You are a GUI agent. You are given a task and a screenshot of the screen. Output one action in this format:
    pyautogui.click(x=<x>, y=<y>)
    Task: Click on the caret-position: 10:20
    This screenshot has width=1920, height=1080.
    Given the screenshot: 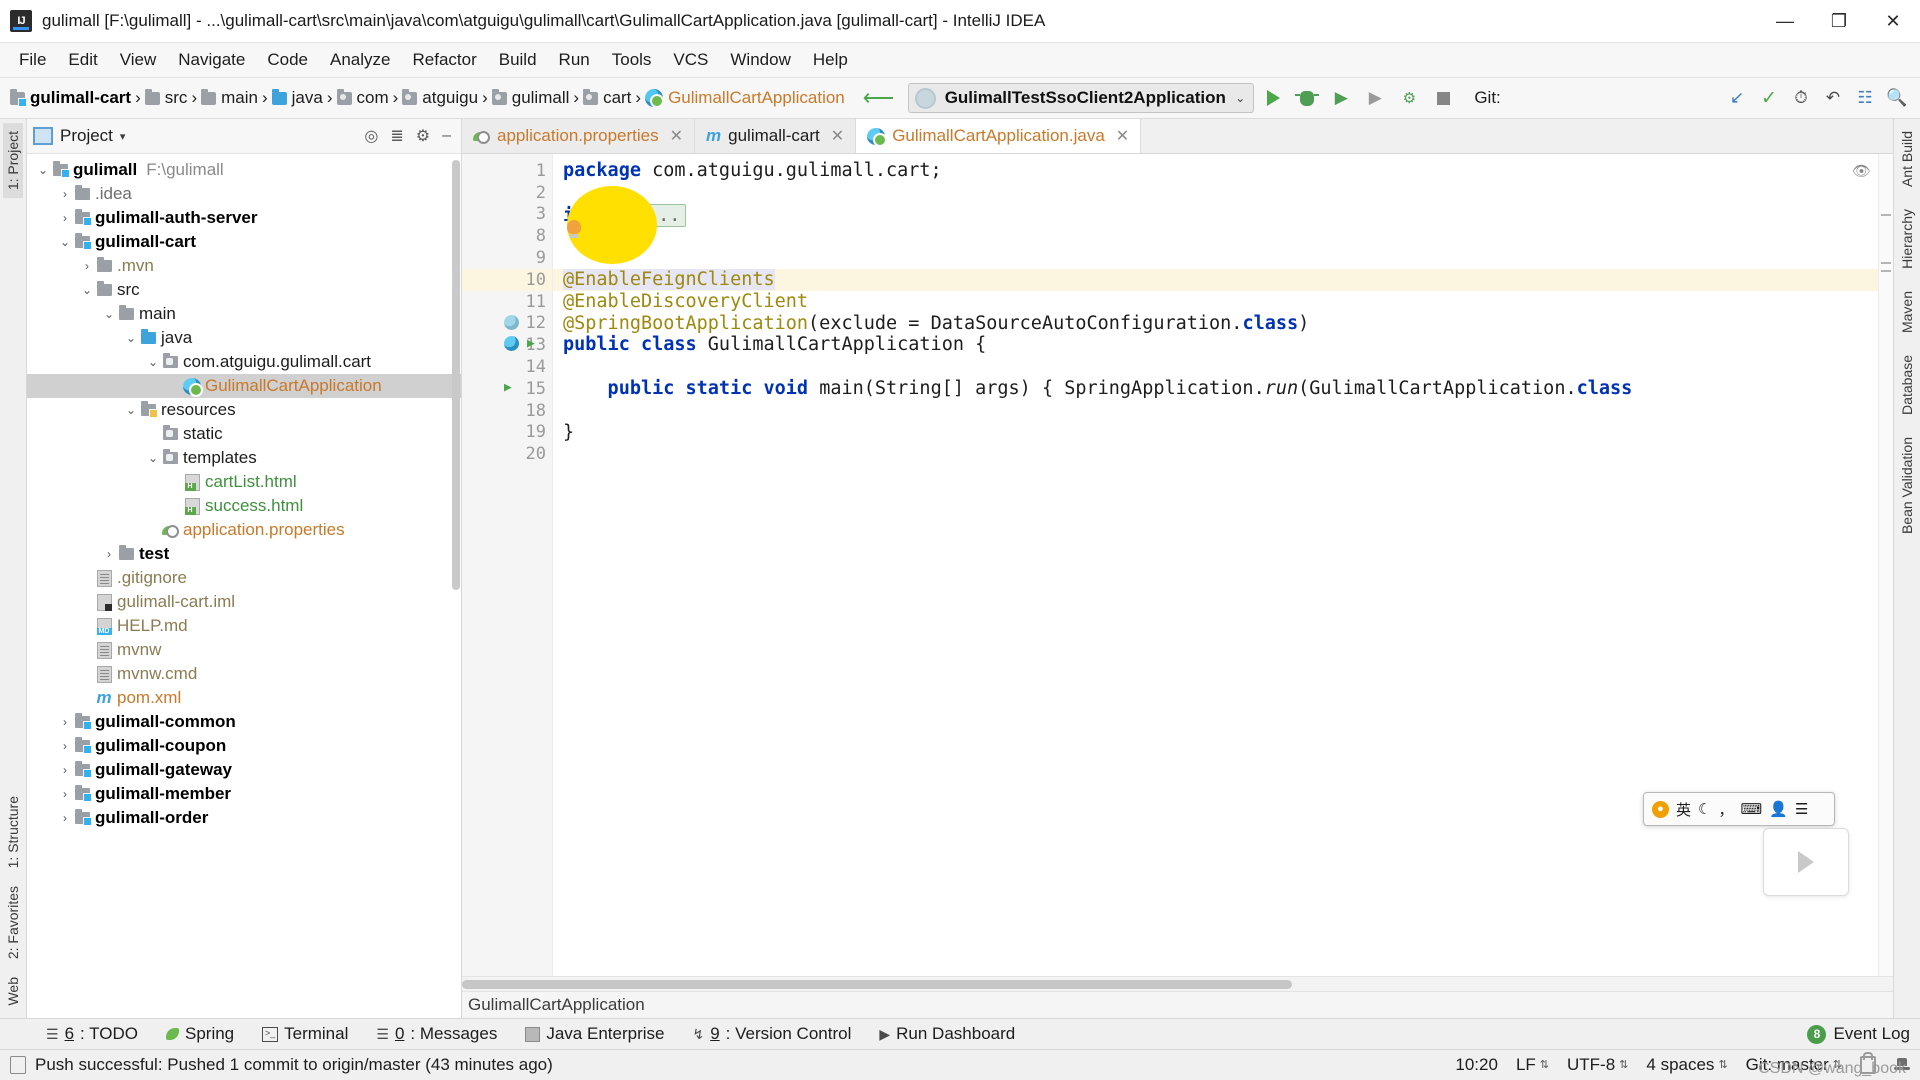 What is the action you would take?
    pyautogui.click(x=1476, y=1065)
    